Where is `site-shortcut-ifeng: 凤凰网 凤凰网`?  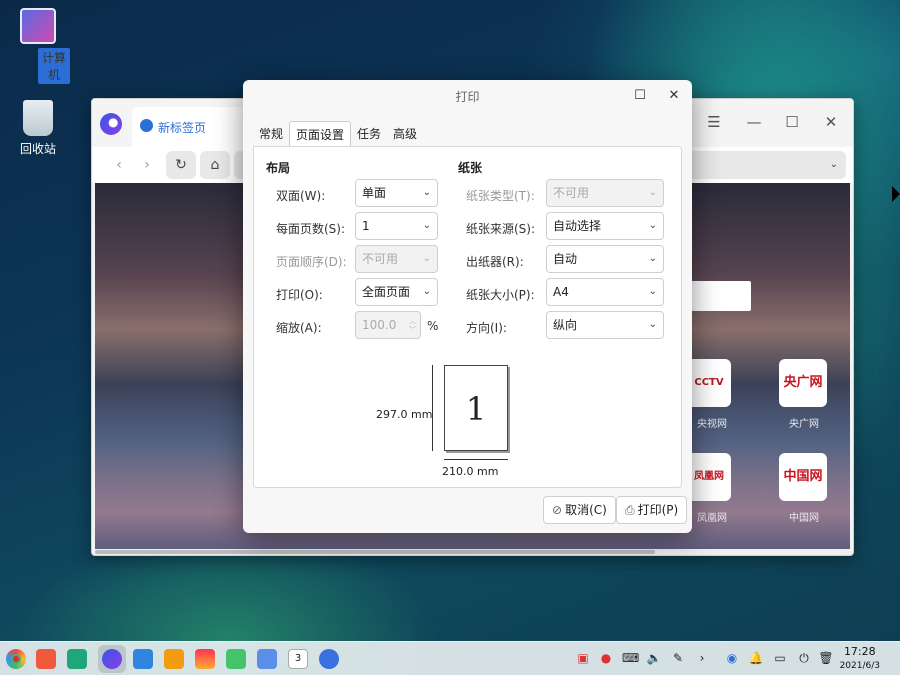
site-shortcut-ifeng: 凤凰网 凤凰网 is located at coordinates (712, 488).